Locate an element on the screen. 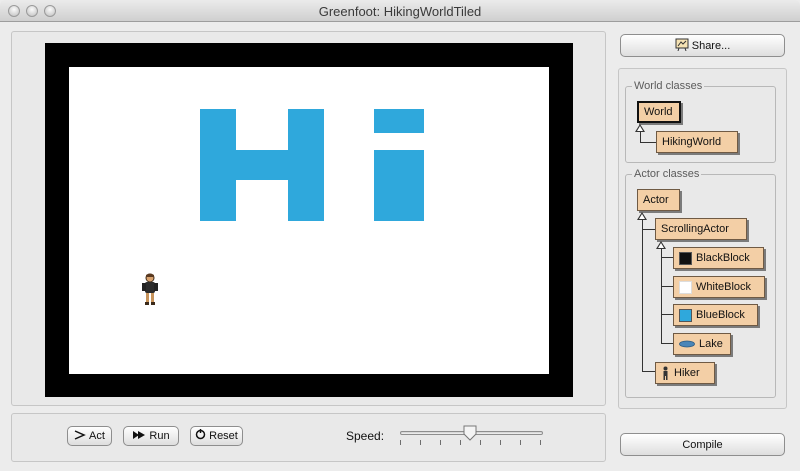 This screenshot has height=471, width=800. class-hikingworld: HikingWorld is located at coordinates (697, 142).